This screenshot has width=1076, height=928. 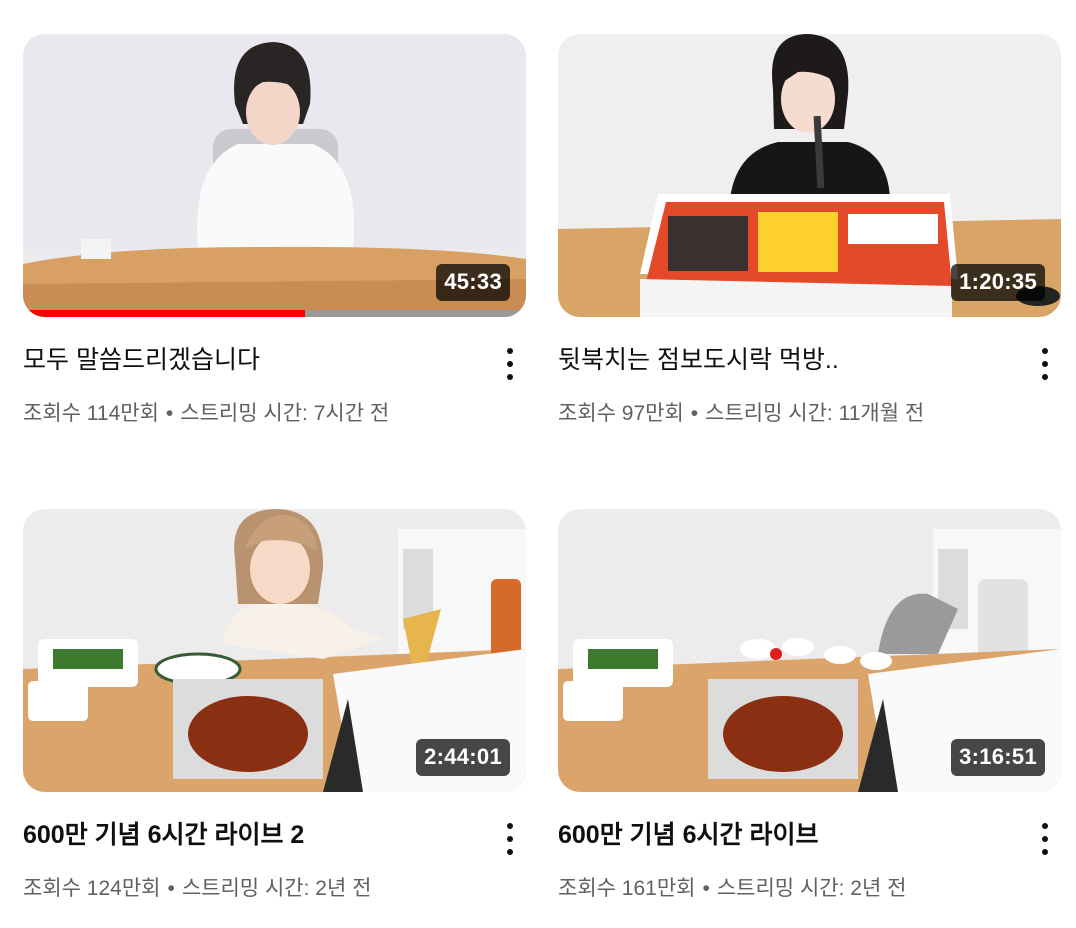 What do you see at coordinates (92, 888) in the screenshot?
I see `view-count: 조회수 124만회` at bounding box center [92, 888].